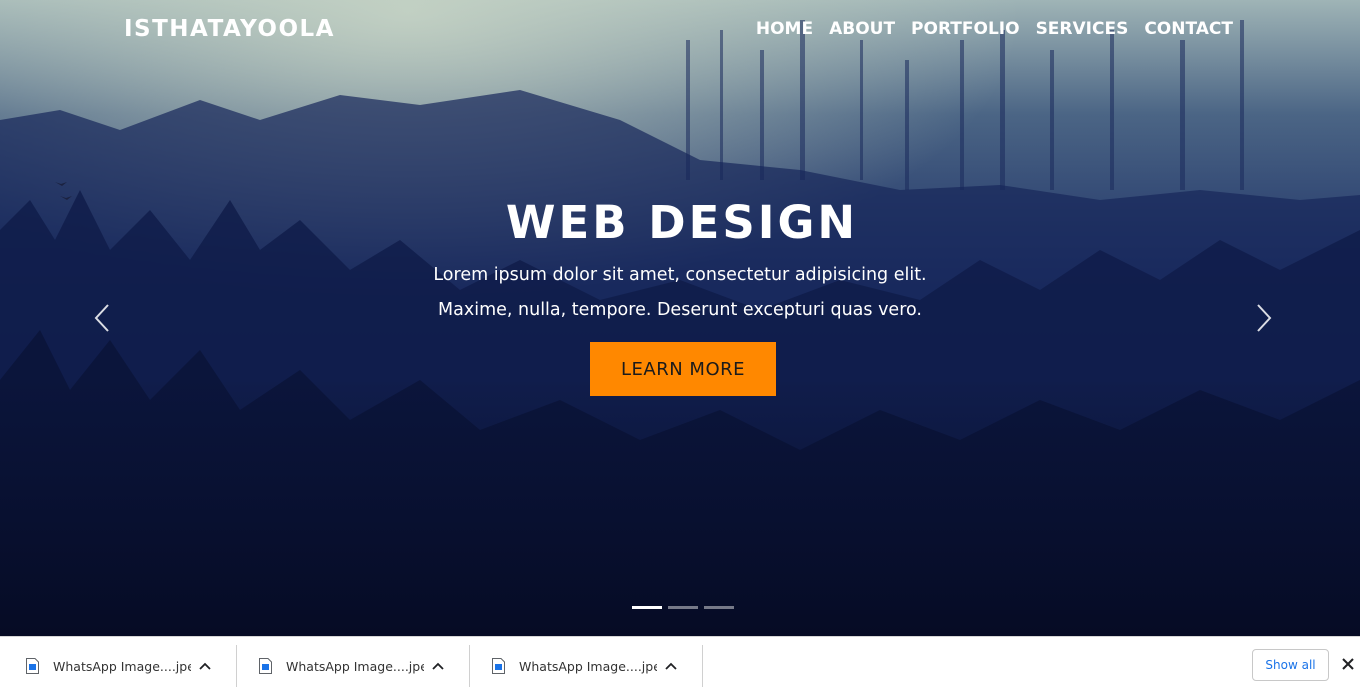 This screenshot has width=1360, height=694. I want to click on slide-title: WEB DESIGN, so click(682, 222).